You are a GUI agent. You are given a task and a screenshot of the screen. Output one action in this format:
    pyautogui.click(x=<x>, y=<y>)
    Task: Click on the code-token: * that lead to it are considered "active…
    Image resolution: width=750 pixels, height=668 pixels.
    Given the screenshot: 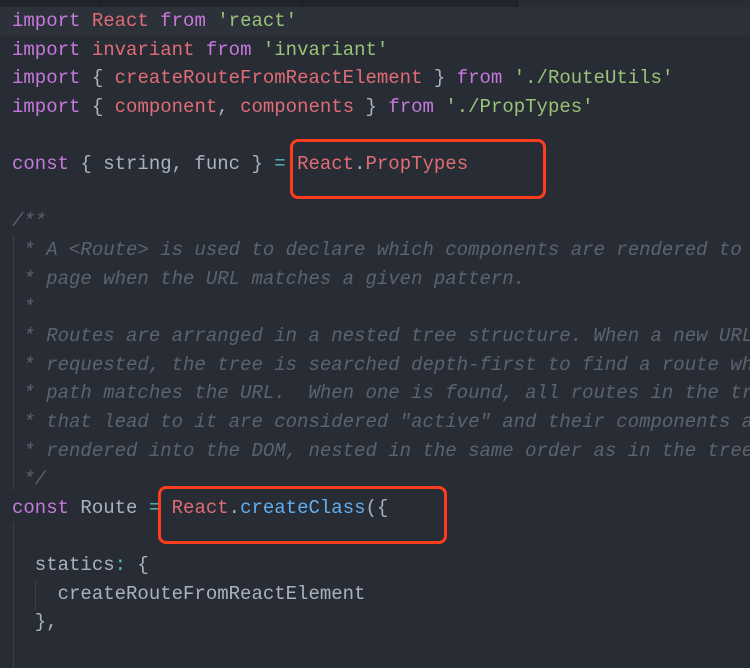 What is the action you would take?
    pyautogui.click(x=381, y=421)
    